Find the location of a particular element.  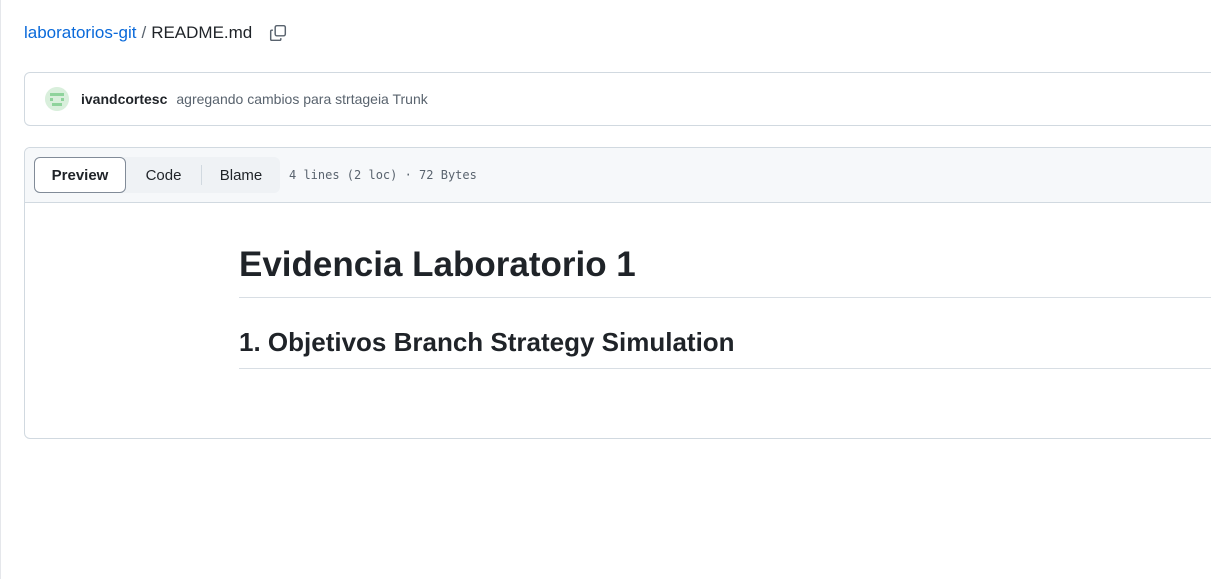

avatar-icon is located at coordinates (57, 99).